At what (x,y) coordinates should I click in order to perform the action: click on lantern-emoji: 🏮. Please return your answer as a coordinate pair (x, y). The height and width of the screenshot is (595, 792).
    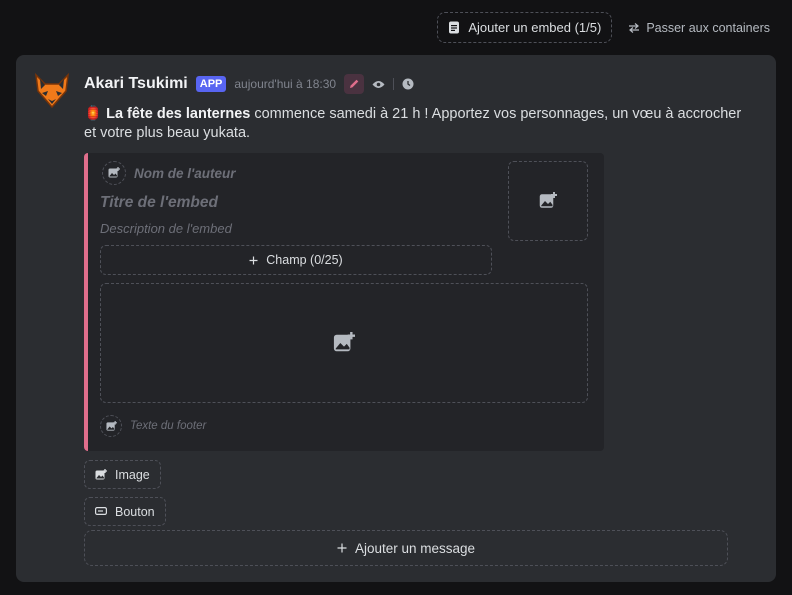
    Looking at the image, I should click on (93, 114).